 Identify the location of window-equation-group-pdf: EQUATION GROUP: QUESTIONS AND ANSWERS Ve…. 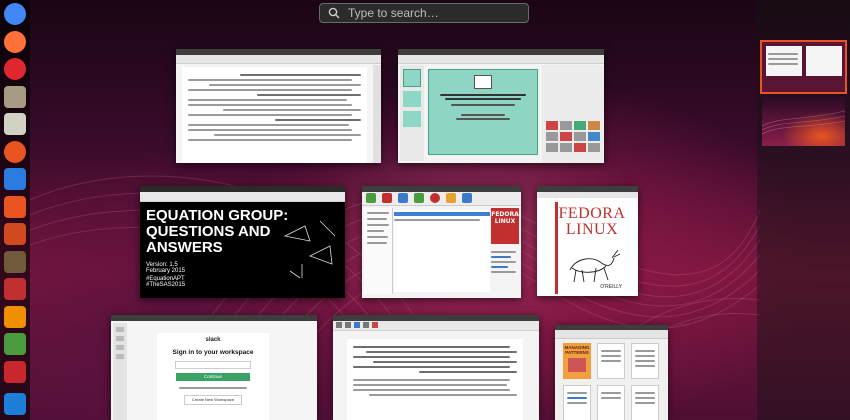
(242, 242).